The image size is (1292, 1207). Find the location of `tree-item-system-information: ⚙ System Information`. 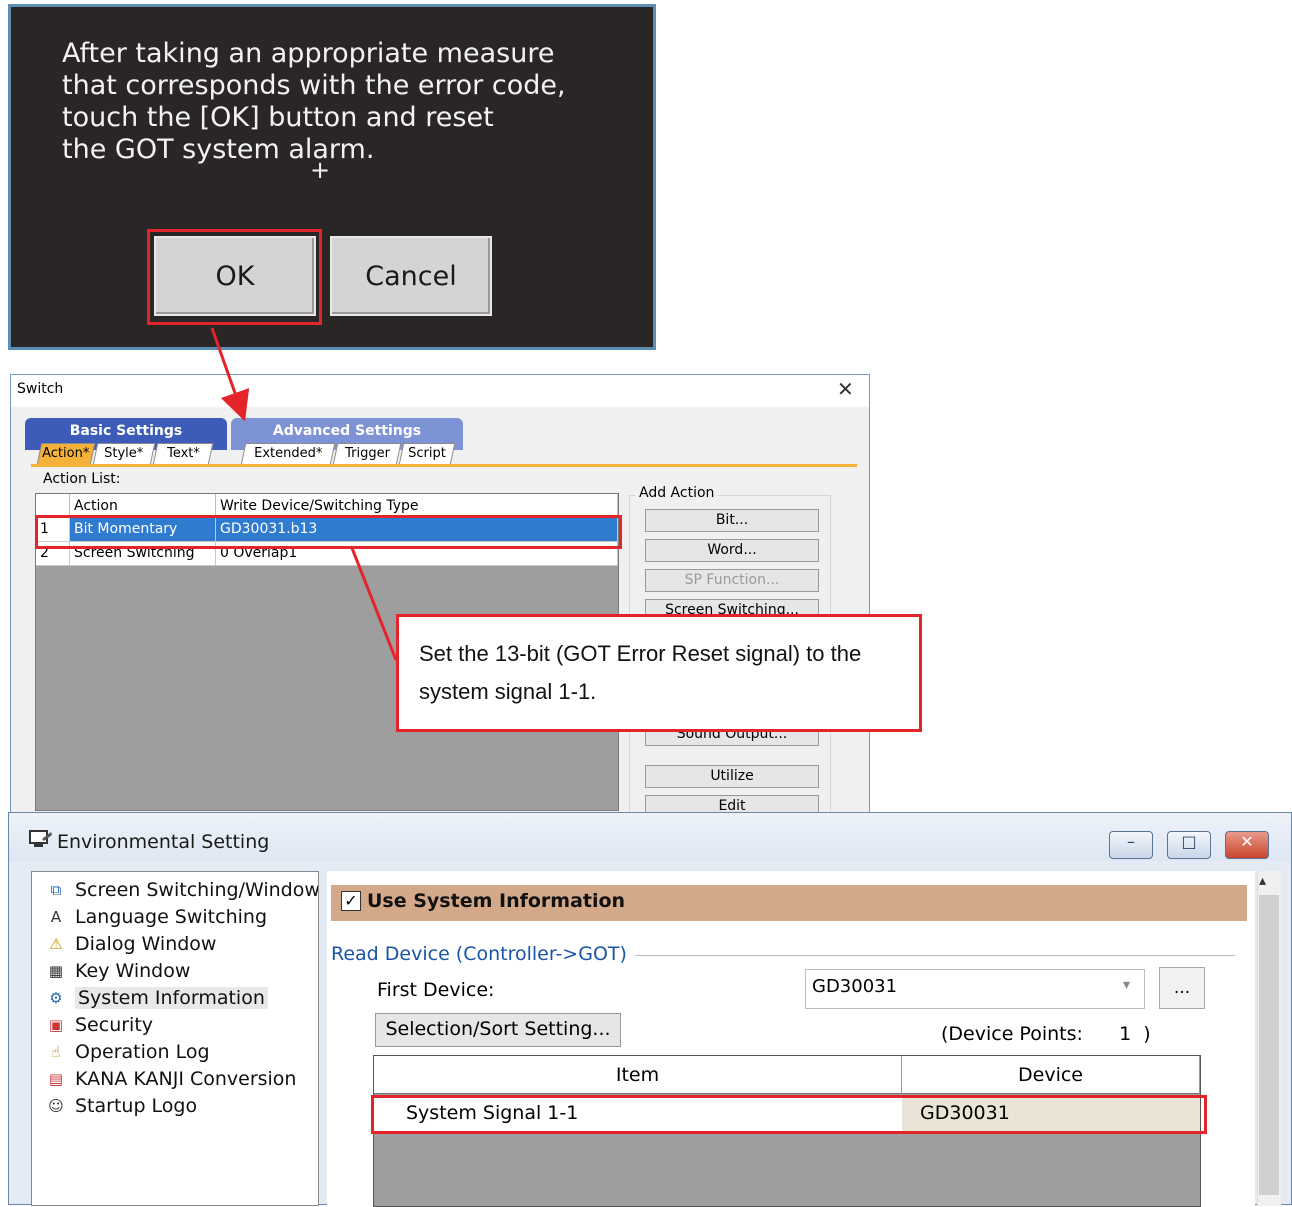

tree-item-system-information: ⚙ System Information is located at coordinates (157, 998).